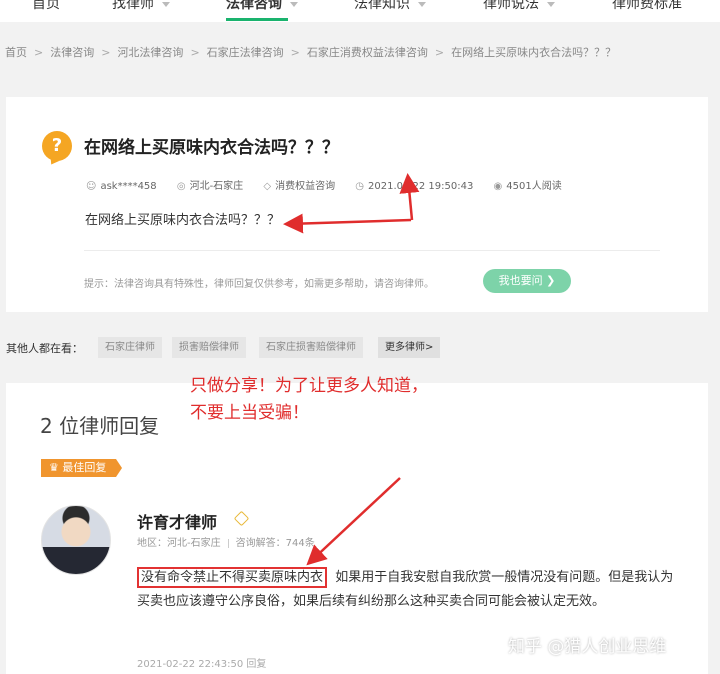 Image resolution: width=720 pixels, height=674 pixels. I want to click on best-answer-badge: ♛ 最佳回复, so click(82, 468).